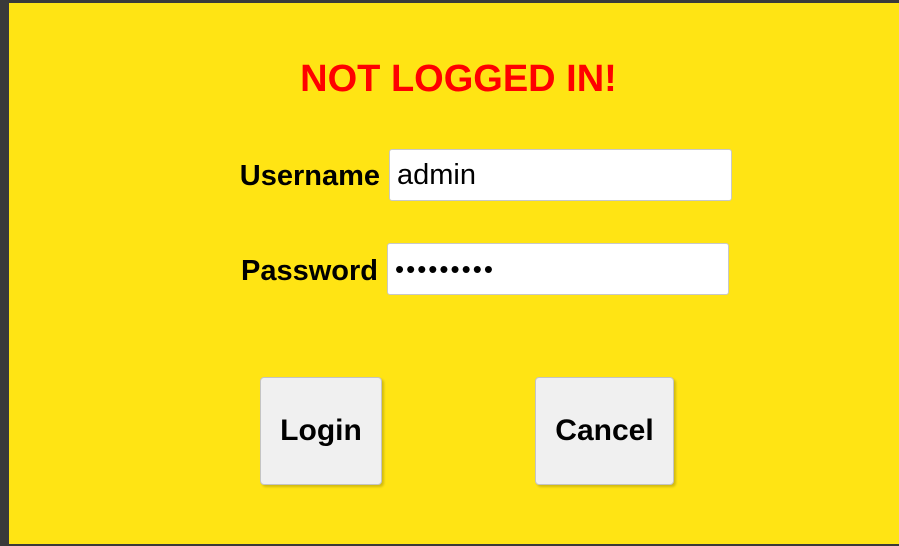 This screenshot has width=899, height=546. I want to click on username-label: Username, so click(309, 176).